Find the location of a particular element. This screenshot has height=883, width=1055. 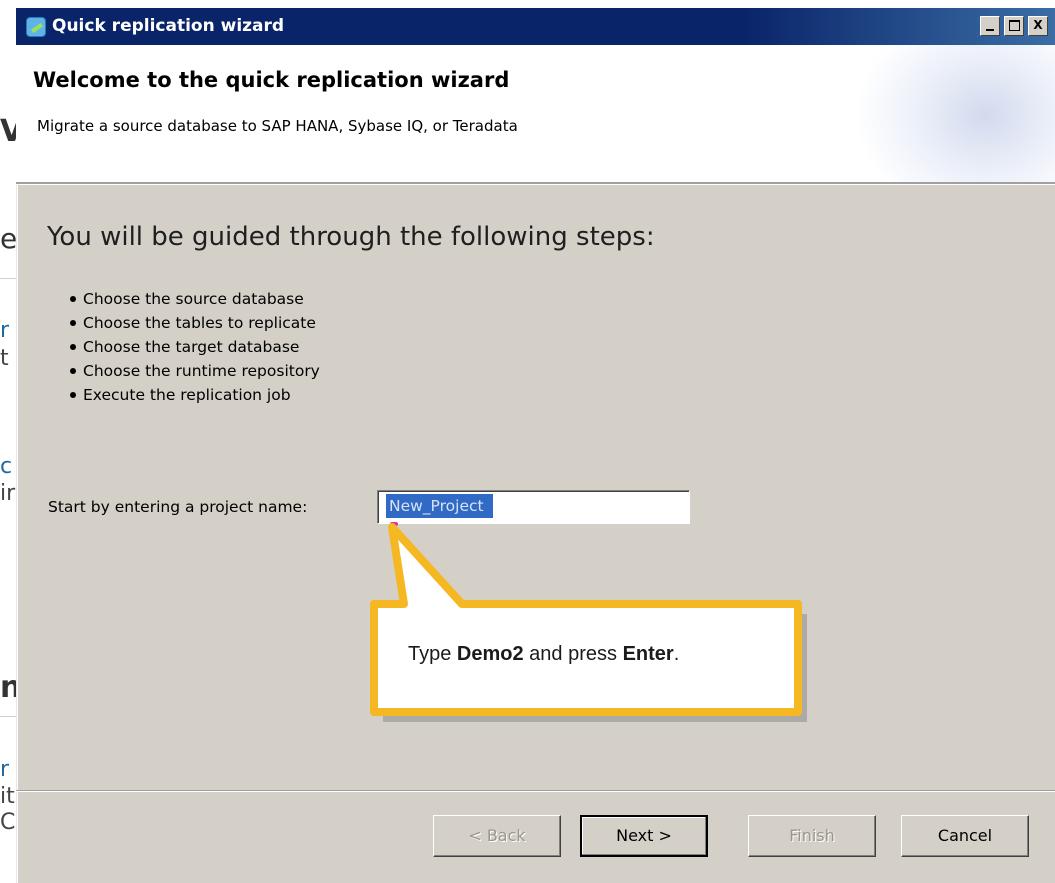

cancel-button: Cancel is located at coordinates (965, 836).